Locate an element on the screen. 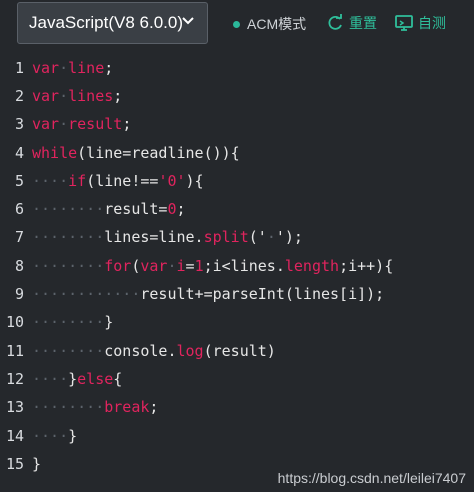 The image size is (474, 492). line-number: 14 is located at coordinates (14, 436).